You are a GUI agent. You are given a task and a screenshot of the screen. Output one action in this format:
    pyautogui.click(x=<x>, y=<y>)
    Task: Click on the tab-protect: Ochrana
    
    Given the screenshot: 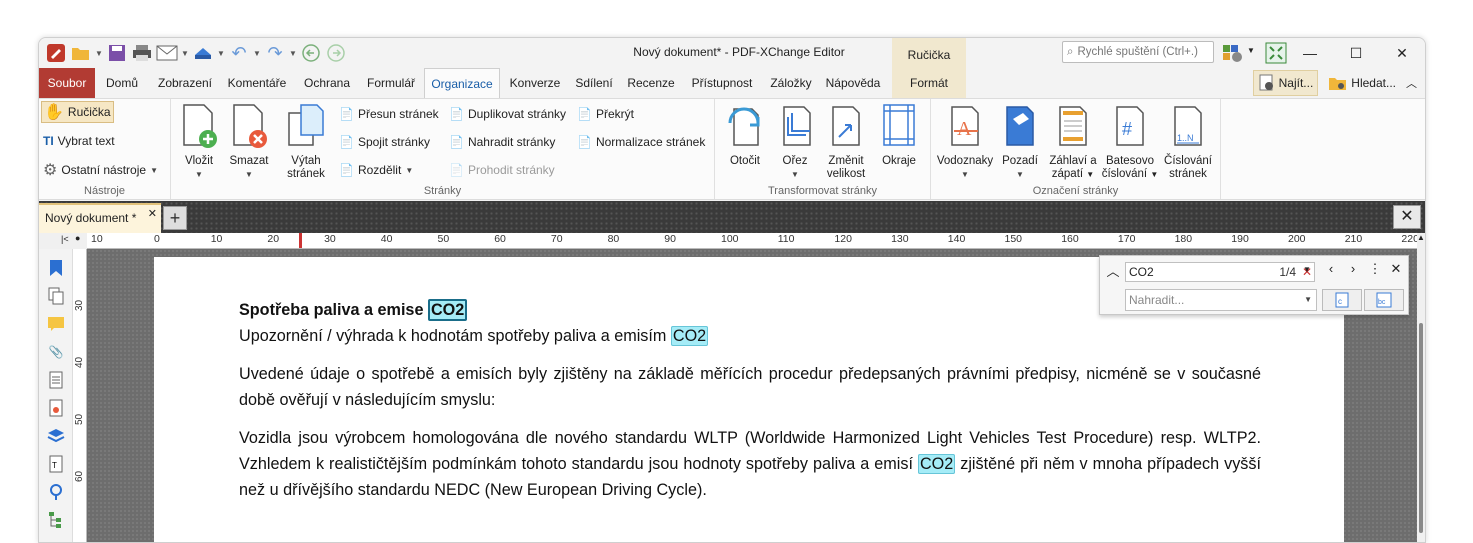 What is the action you would take?
    pyautogui.click(x=327, y=83)
    